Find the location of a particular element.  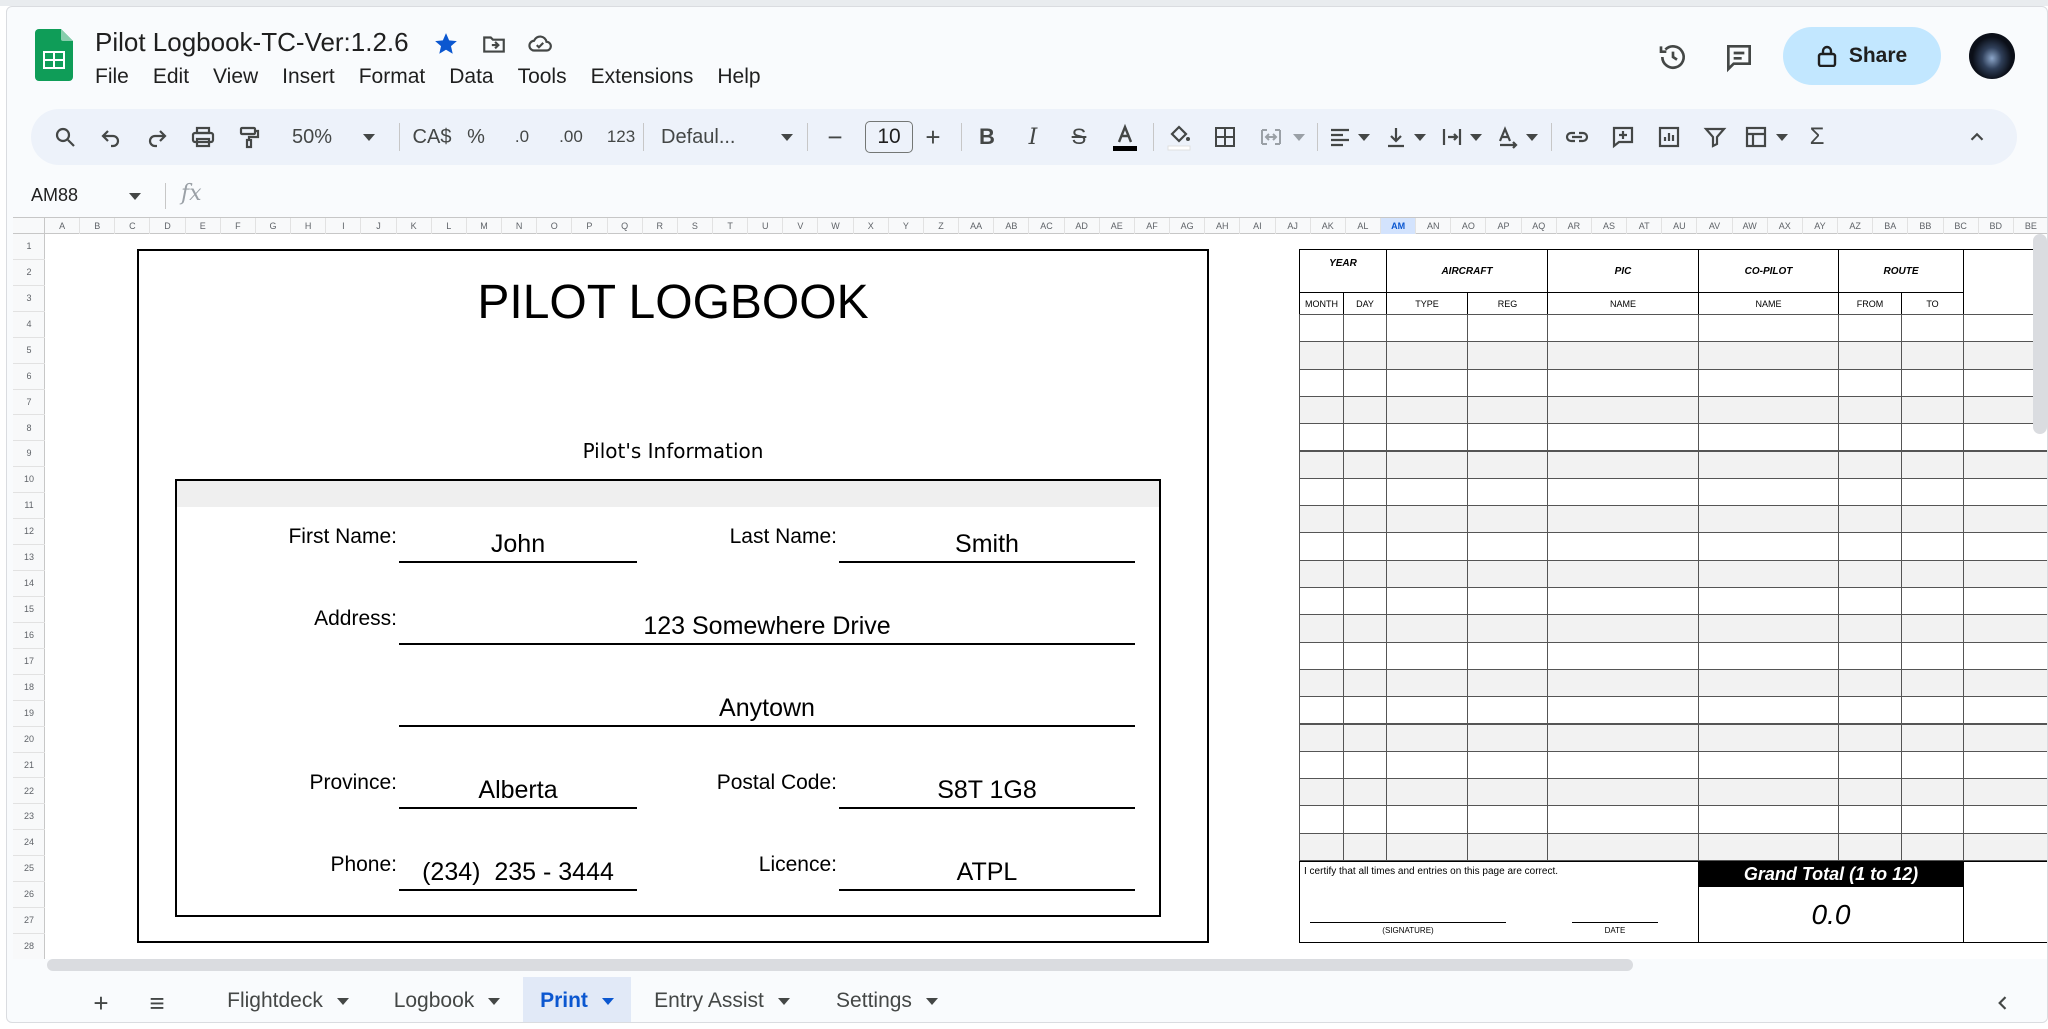

province-field: Alberta is located at coordinates (518, 790).